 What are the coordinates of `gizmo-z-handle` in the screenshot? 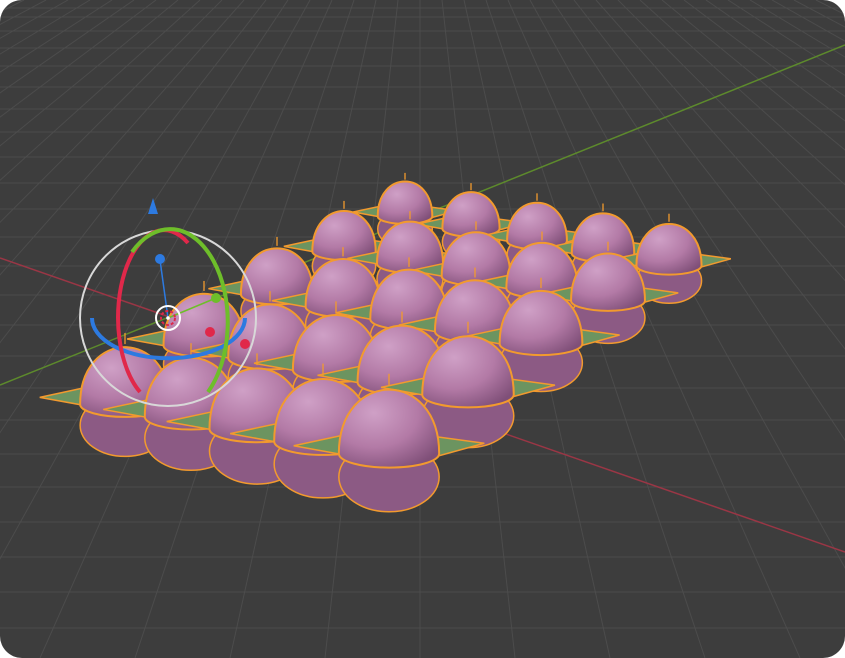 It's located at (160, 259).